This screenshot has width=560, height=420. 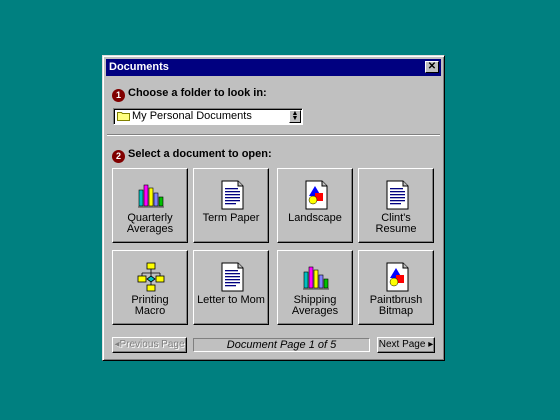 I want to click on document-tile-label: Paintbrush Bitmap, so click(x=396, y=305).